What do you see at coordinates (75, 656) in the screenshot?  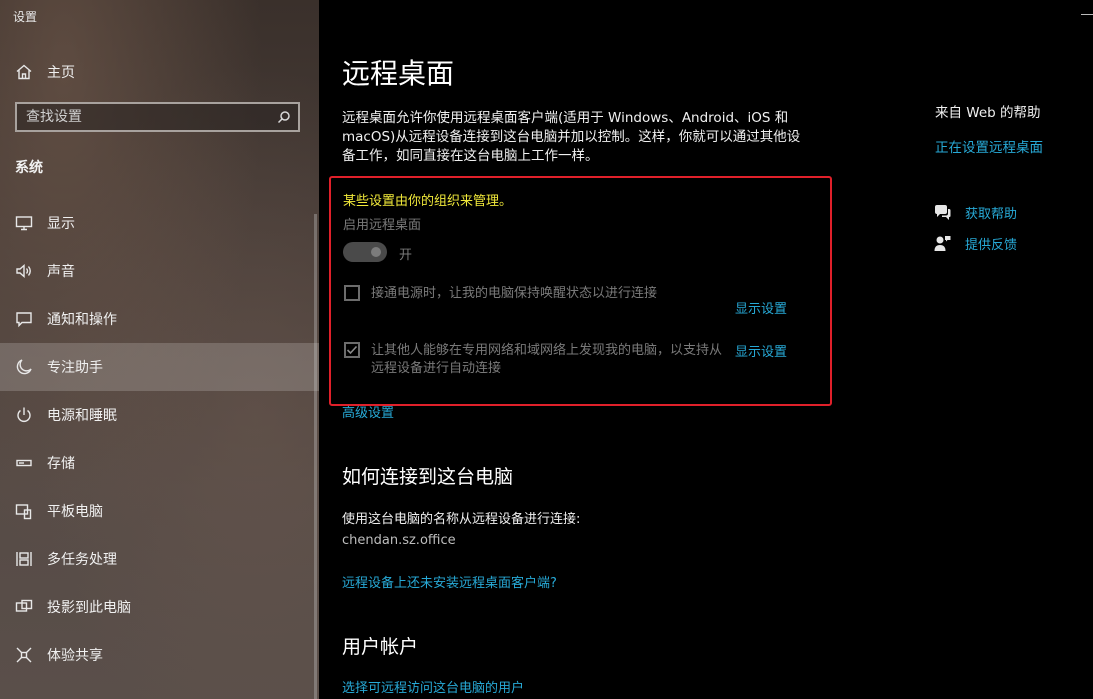 I see `sidebar-item-label: 体验共享` at bounding box center [75, 656].